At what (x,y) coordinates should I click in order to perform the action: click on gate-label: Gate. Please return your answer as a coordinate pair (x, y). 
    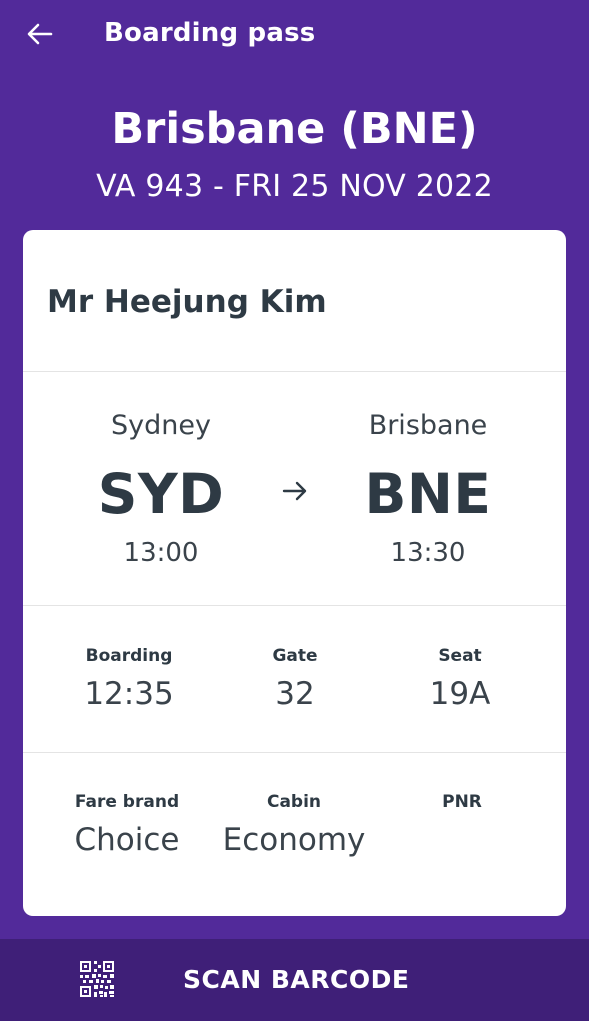
    Looking at the image, I should click on (295, 656).